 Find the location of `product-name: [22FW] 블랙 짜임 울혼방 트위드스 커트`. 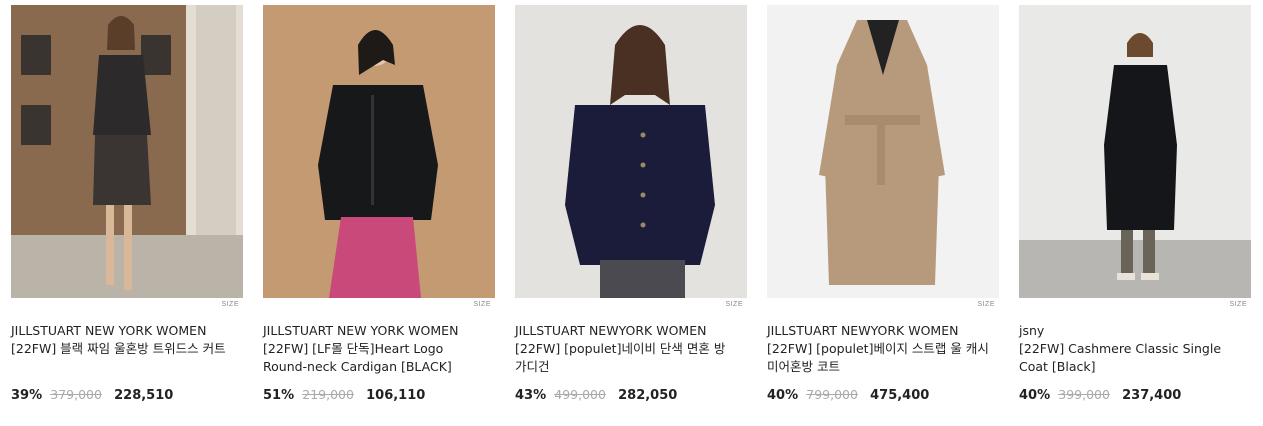

product-name: [22FW] 블랙 짜임 울혼방 트위드스 커트 is located at coordinates (122, 349).